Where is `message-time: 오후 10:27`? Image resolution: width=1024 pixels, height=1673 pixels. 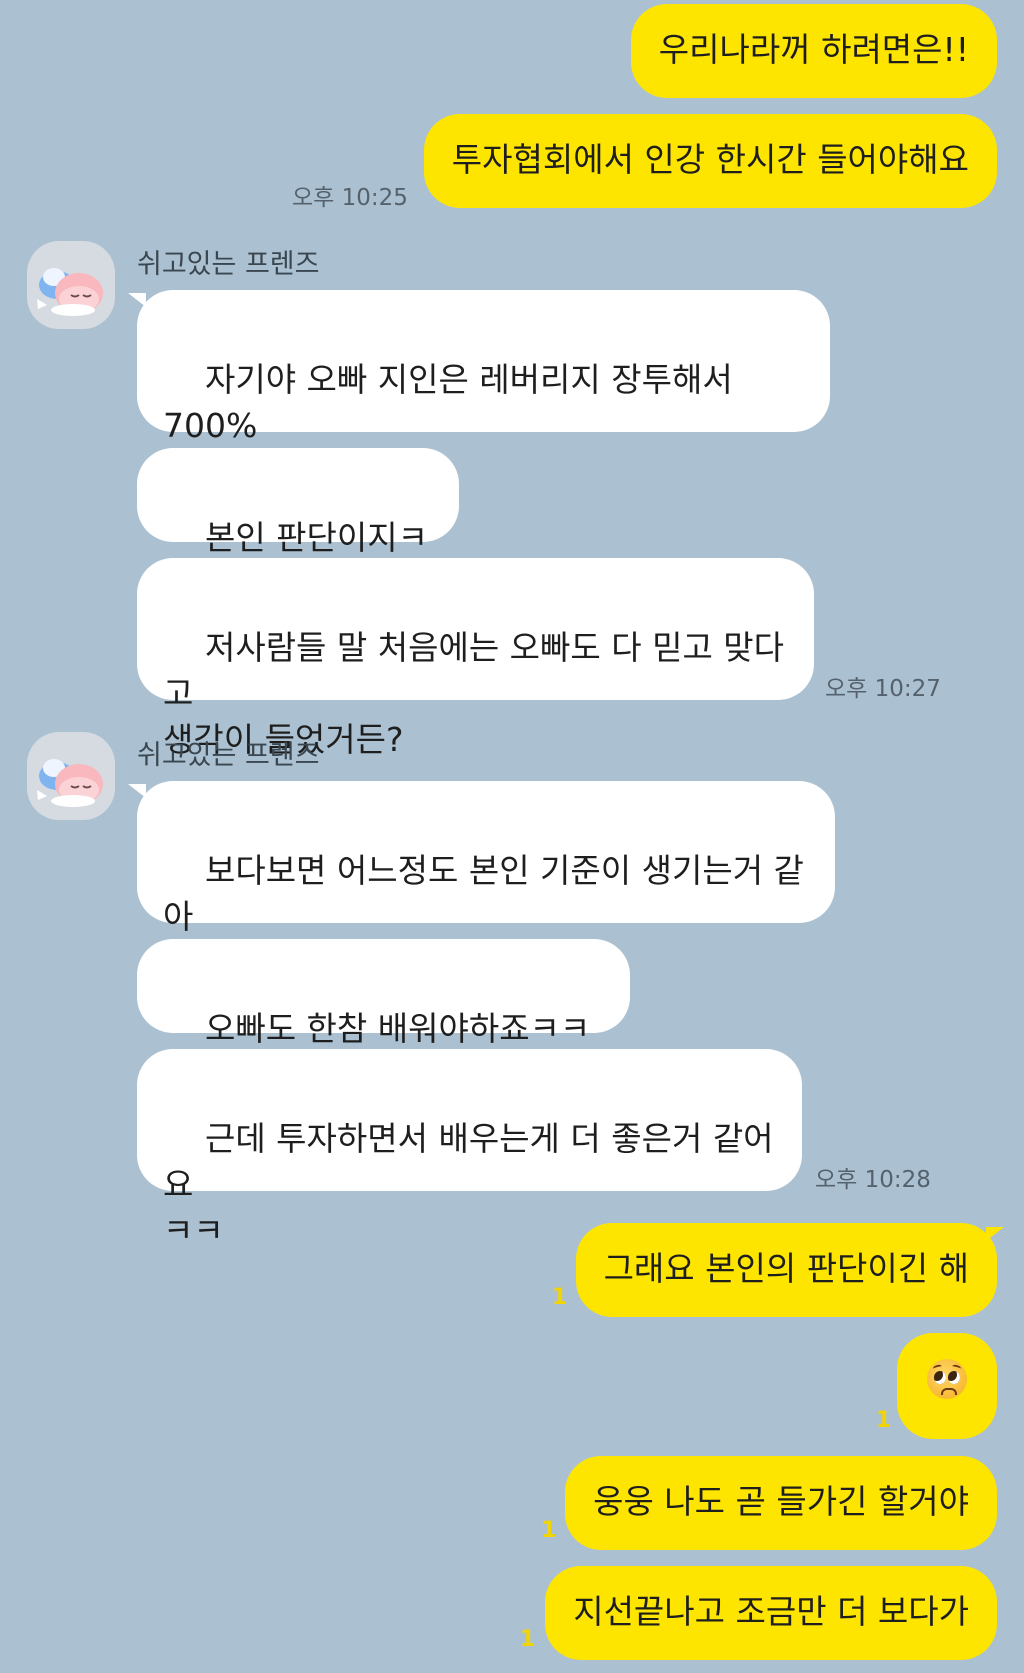
message-time: 오후 10:27 is located at coordinates (883, 689).